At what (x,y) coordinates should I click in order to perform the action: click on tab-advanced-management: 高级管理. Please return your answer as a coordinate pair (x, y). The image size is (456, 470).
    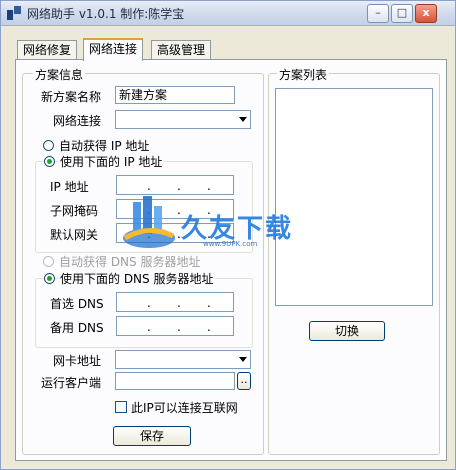
    Looking at the image, I should click on (181, 49).